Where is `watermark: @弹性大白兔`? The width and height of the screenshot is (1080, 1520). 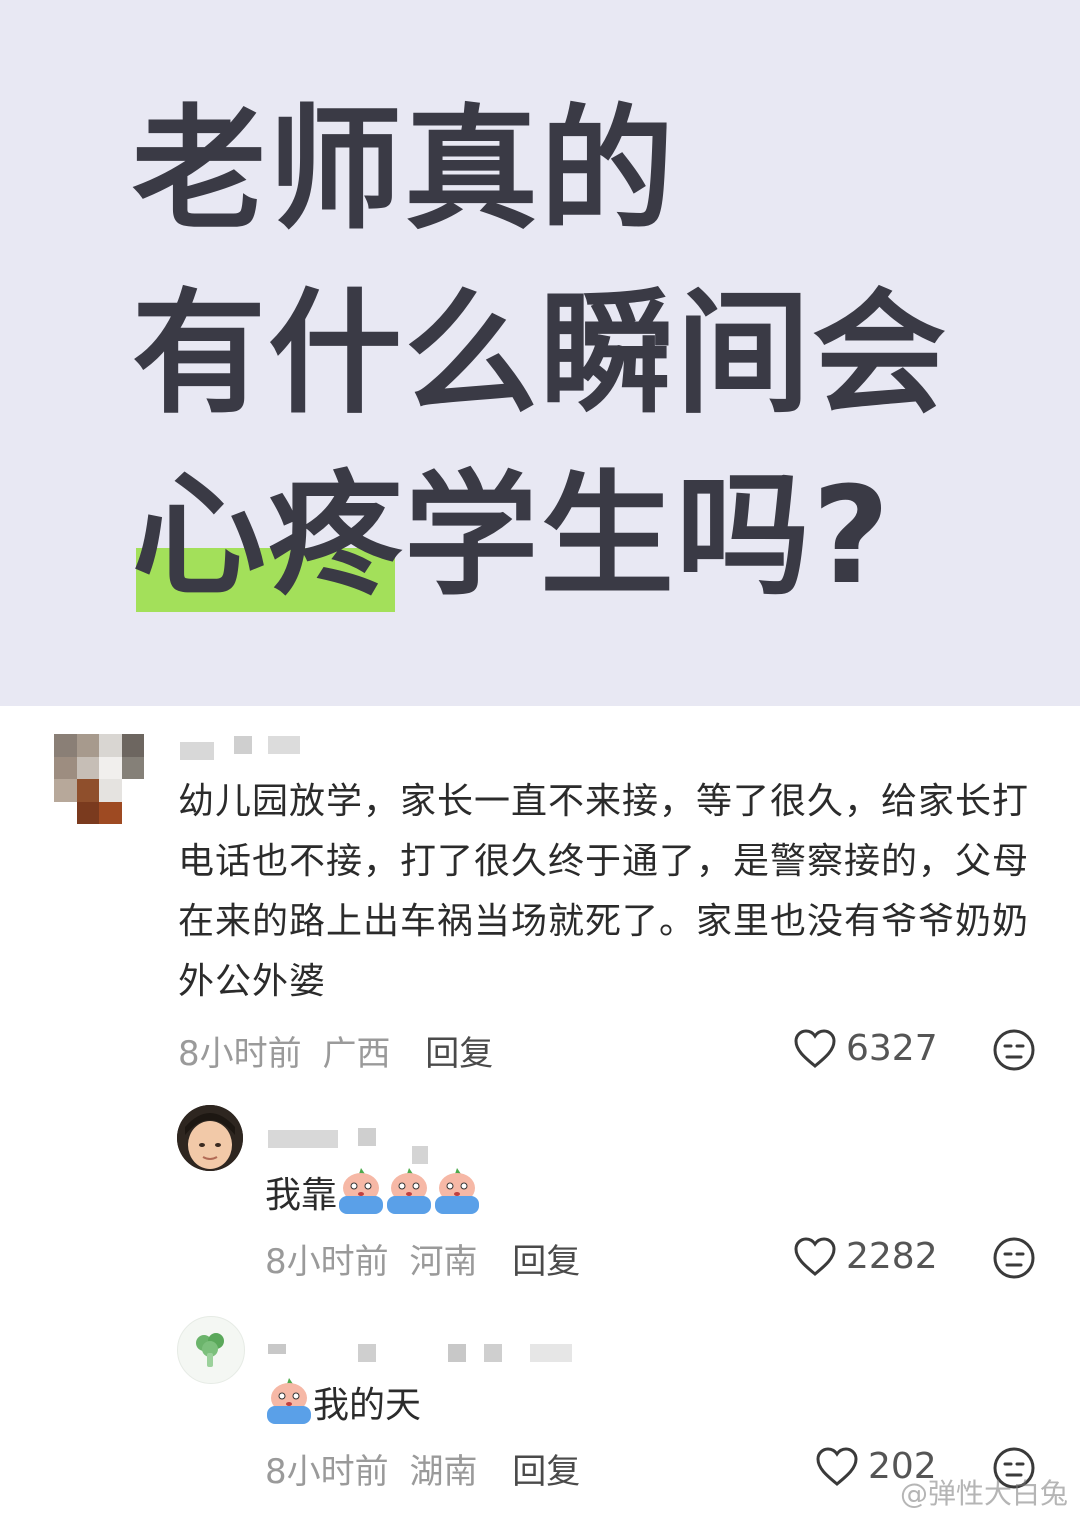
watermark: @弹性大白兔 is located at coordinates (983, 1493).